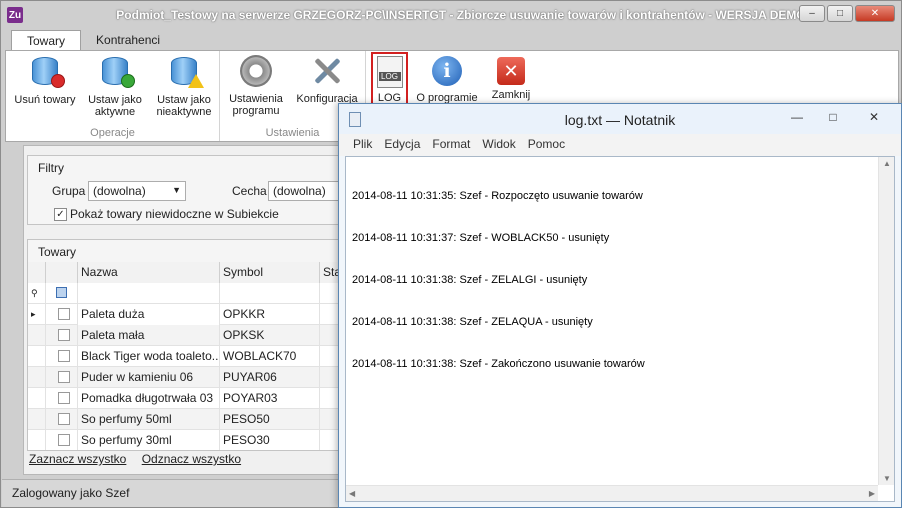  I want to click on delete-products-button: Usuń towary, so click(45, 79).